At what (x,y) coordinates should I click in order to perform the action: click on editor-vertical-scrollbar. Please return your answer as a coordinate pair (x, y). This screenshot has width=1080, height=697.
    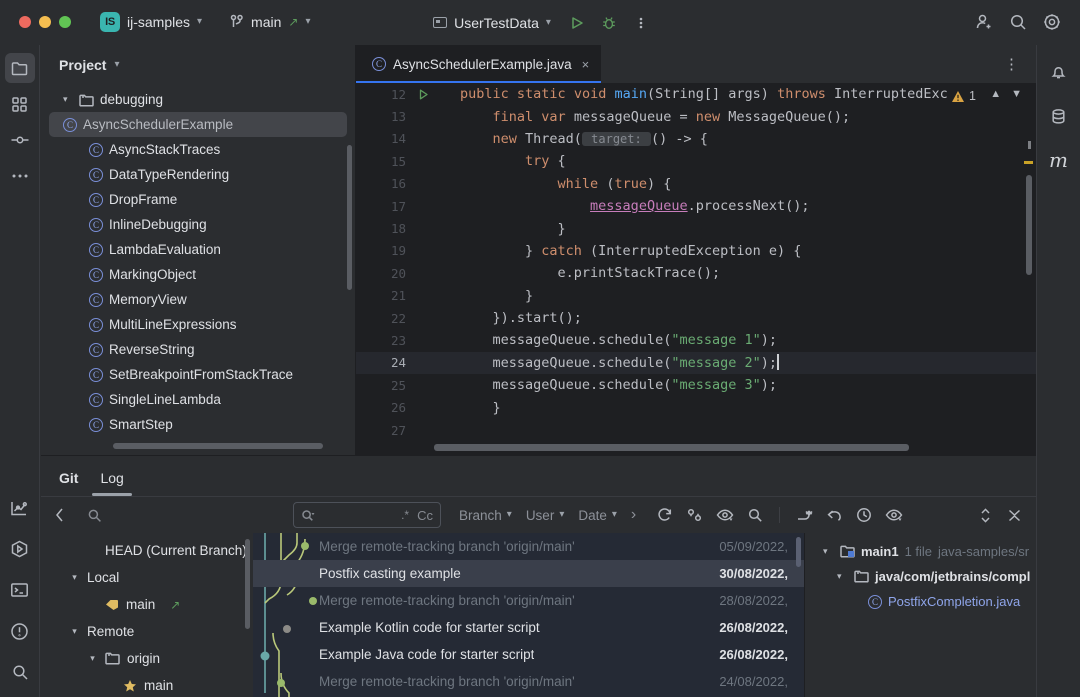
    Looking at the image, I should click on (1029, 225).